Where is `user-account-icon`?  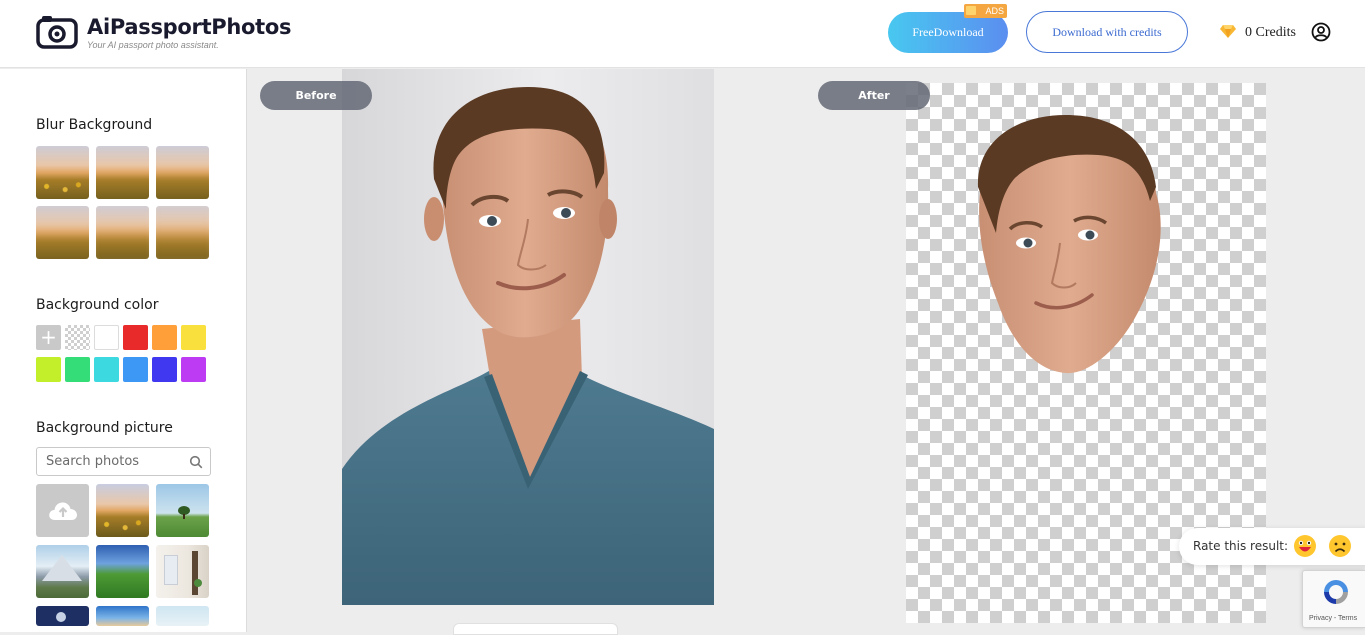 user-account-icon is located at coordinates (1321, 32).